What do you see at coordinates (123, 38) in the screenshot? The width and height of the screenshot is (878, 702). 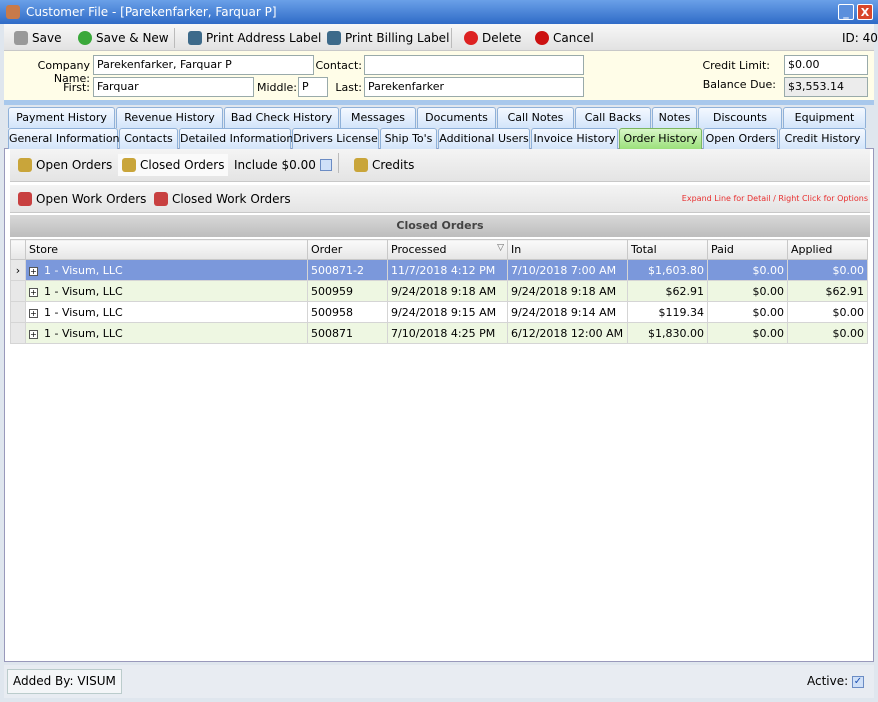 I see `save-new-button: Save & New` at bounding box center [123, 38].